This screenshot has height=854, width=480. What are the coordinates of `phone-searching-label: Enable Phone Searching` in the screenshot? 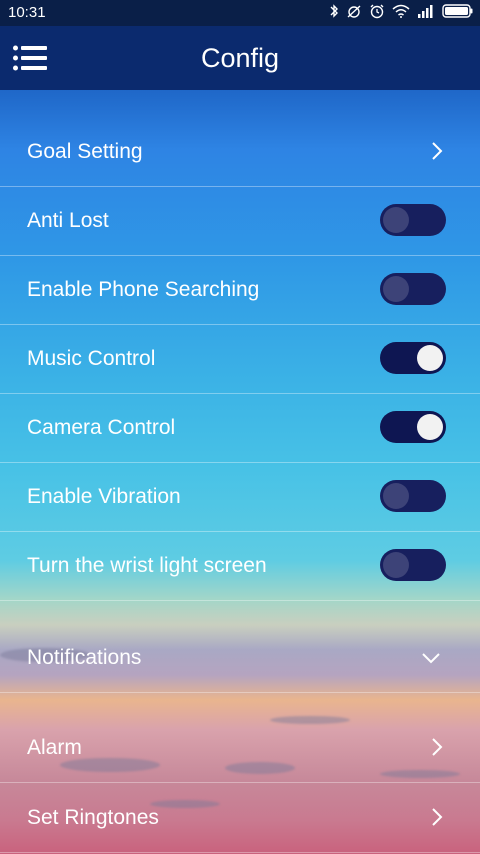 It's located at (143, 289).